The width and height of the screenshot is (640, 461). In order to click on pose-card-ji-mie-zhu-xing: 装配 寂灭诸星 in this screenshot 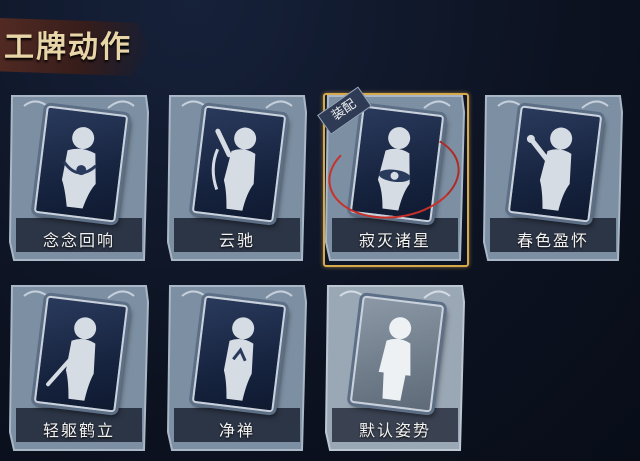, I will do `click(393, 176)`.